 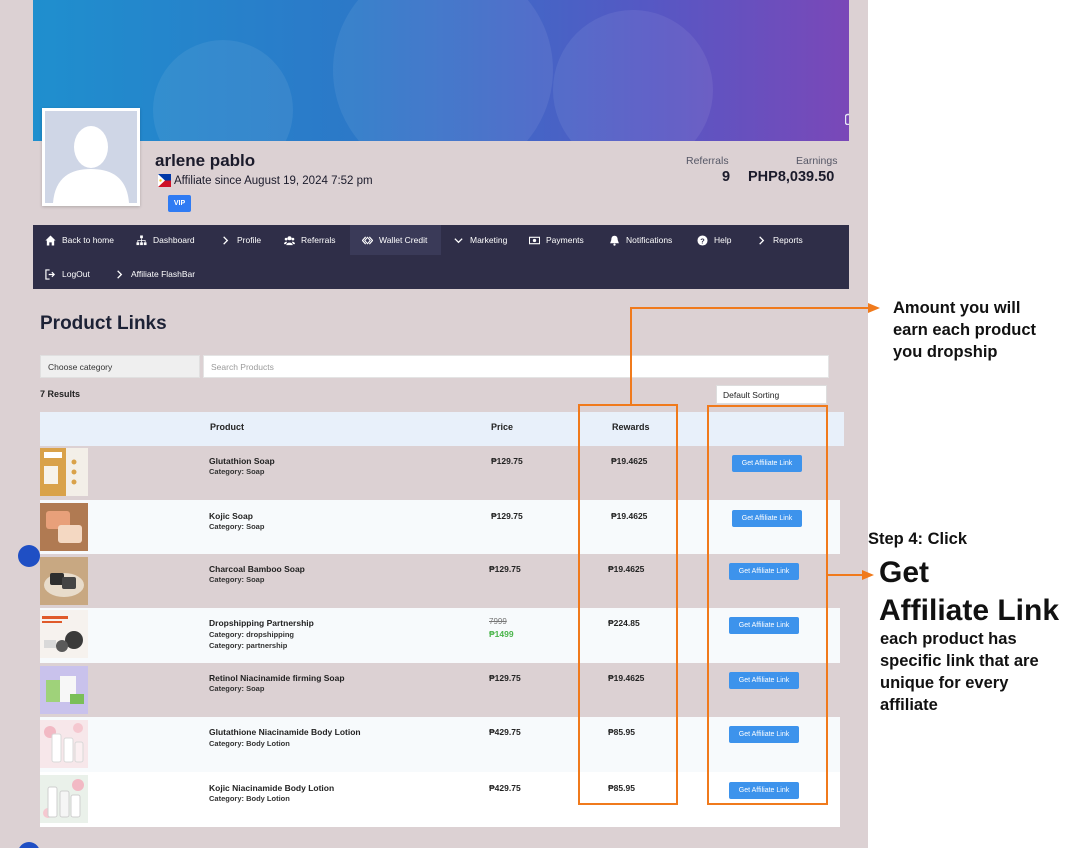 I want to click on camera-icon, so click(x=847, y=118).